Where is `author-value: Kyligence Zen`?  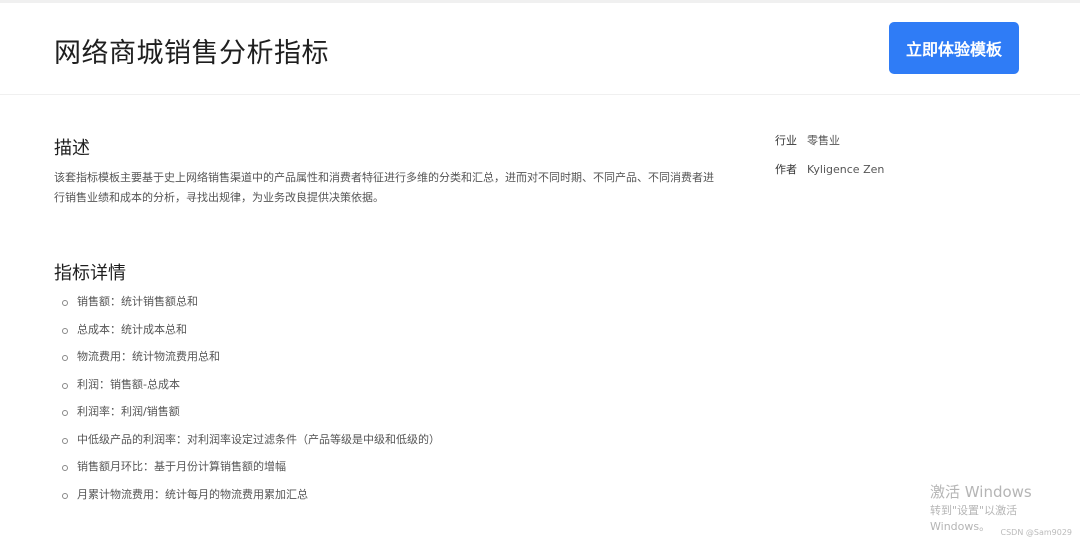
author-value: Kyligence Zen is located at coordinates (846, 169).